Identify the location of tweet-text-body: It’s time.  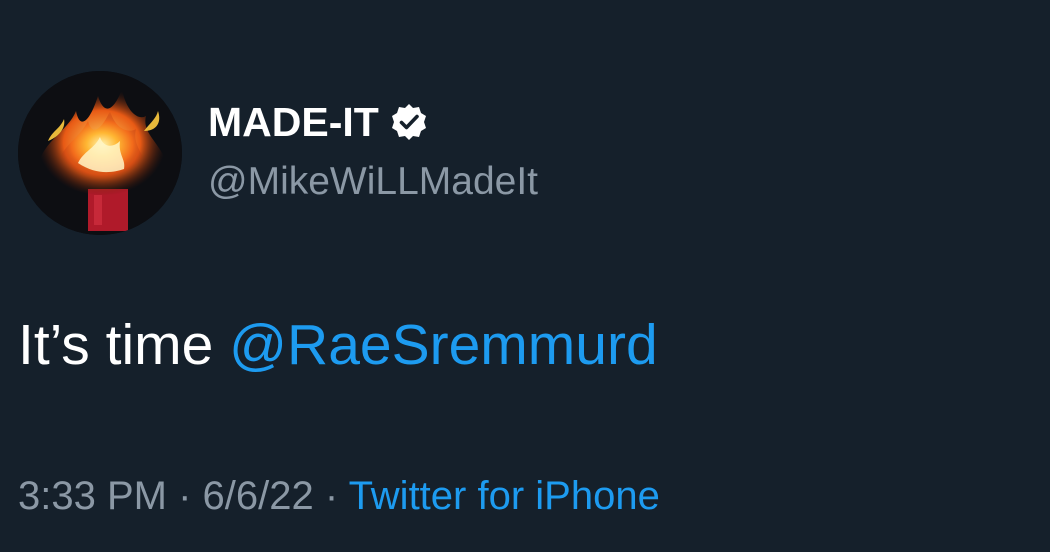
(124, 345).